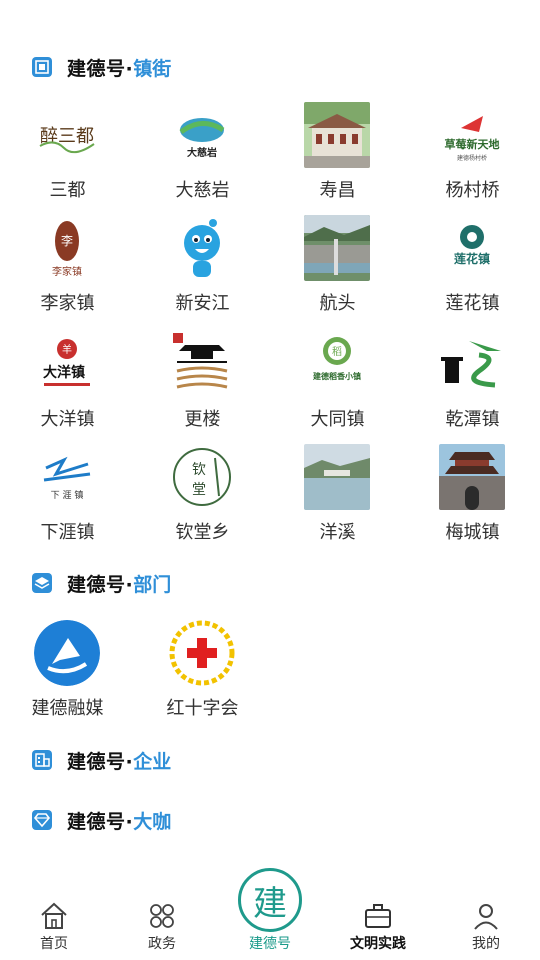  I want to click on yangcunqiao-logo-sub: 建德杨村桥, so click(472, 158).